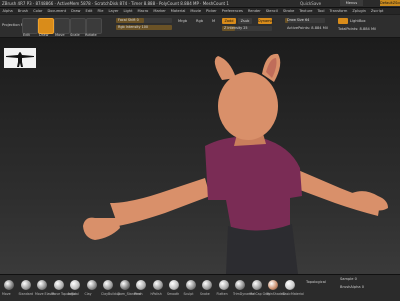 The width and height of the screenshot is (400, 301). I want to click on menu-item-stencil: Stencil, so click(271, 11).